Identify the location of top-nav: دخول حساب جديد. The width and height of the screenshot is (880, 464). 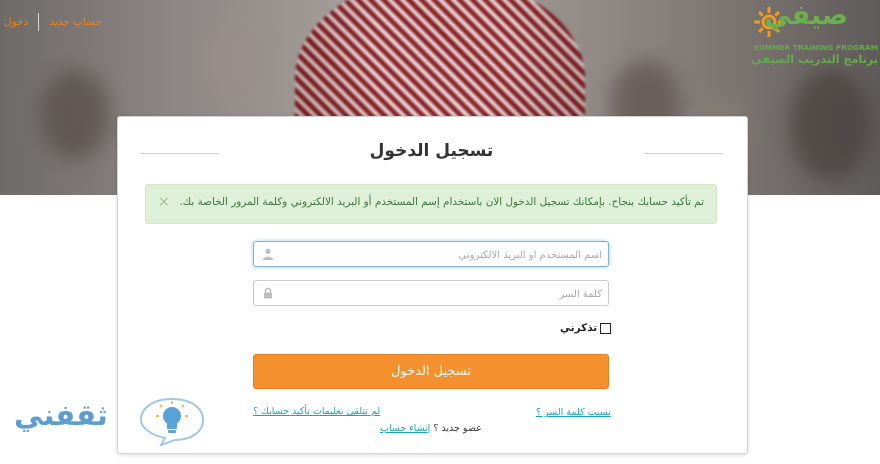
(51, 22).